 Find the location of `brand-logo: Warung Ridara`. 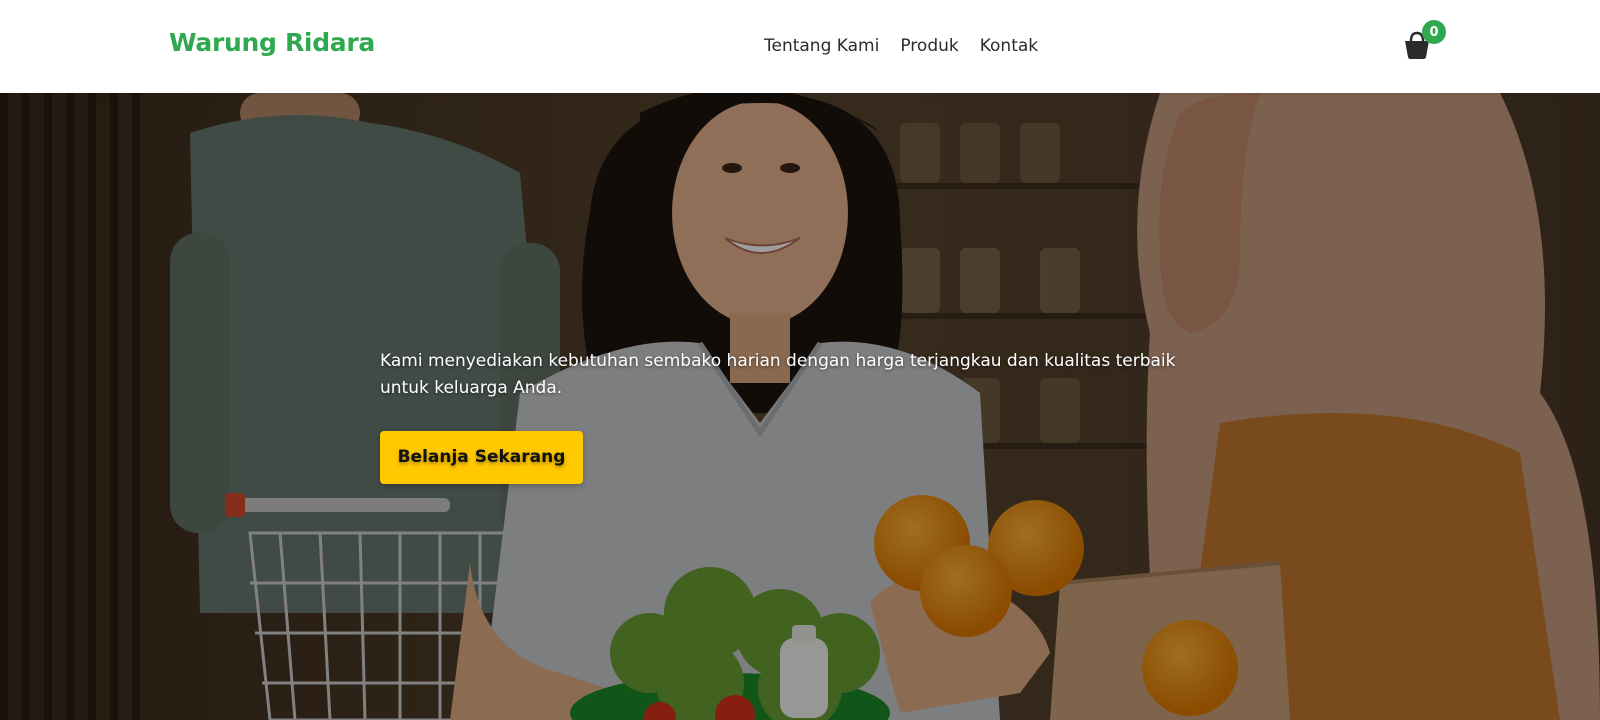

brand-logo: Warung Ridara is located at coordinates (272, 42).